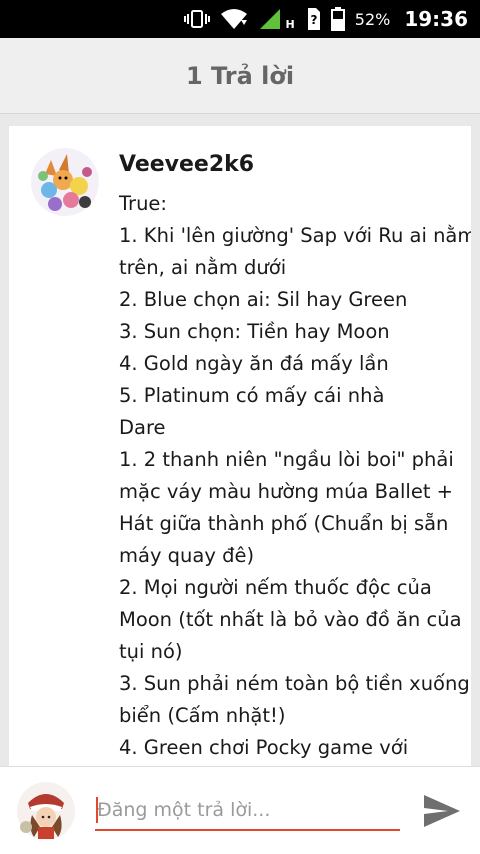  Describe the element at coordinates (263, 299) in the screenshot. I see `post-line: 2. Blue chọn ai: Sil hay Green` at that location.